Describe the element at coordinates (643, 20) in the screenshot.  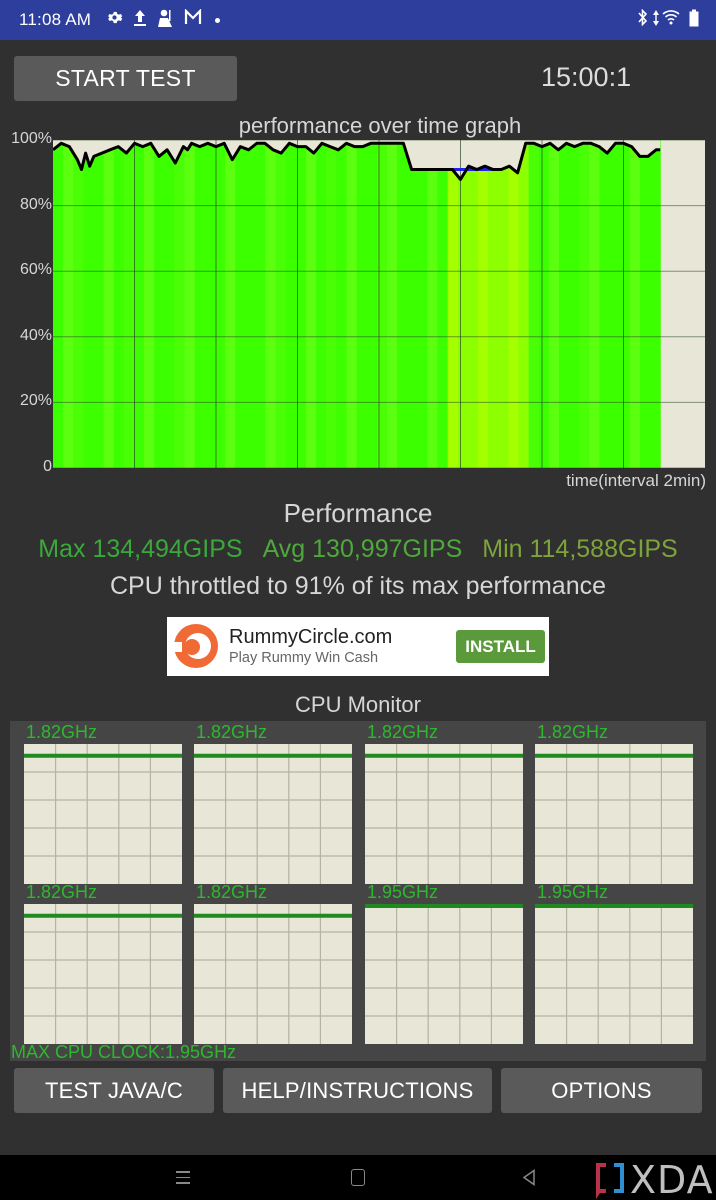
I see `bluetooth-icon` at that location.